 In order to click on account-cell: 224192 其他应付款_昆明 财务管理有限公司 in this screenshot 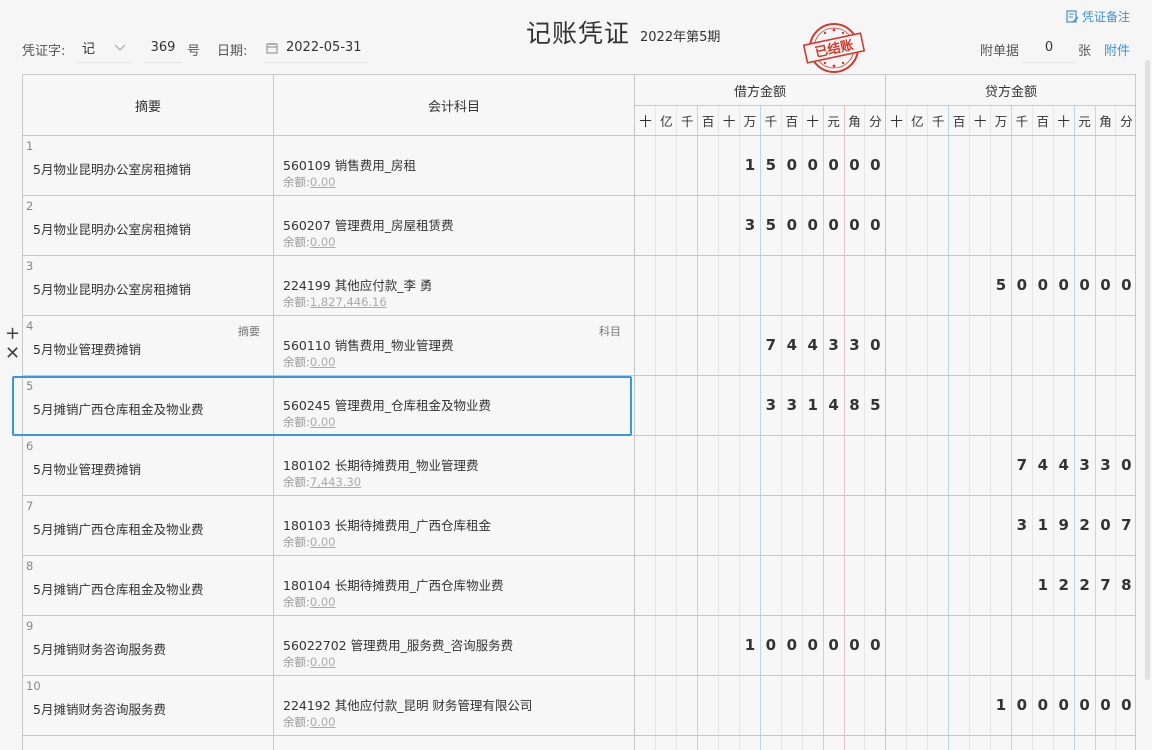, I will do `click(407, 704)`.